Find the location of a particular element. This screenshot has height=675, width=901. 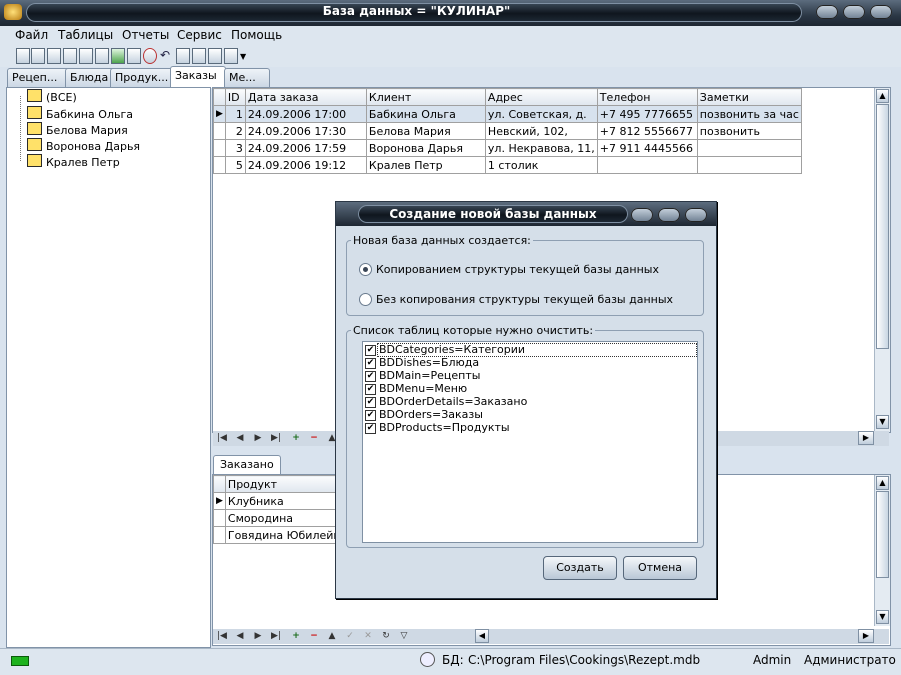

dialog-title: Создание новой базы данных is located at coordinates (493, 214).